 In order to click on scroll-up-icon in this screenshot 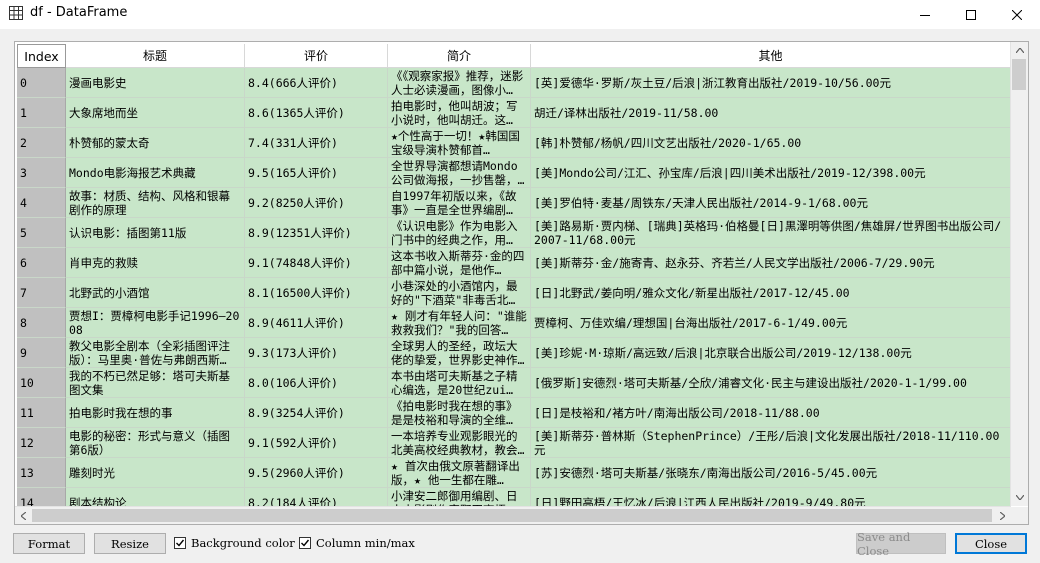, I will do `click(1019, 50)`.